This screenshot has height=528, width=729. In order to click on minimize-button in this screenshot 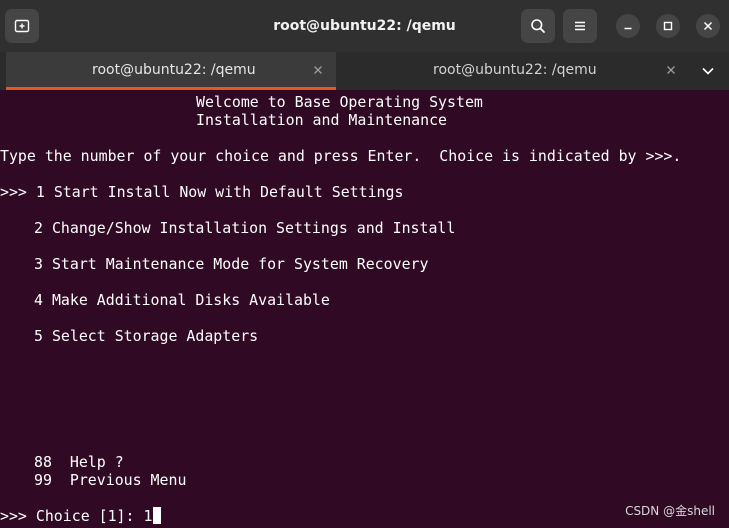, I will do `click(628, 26)`.